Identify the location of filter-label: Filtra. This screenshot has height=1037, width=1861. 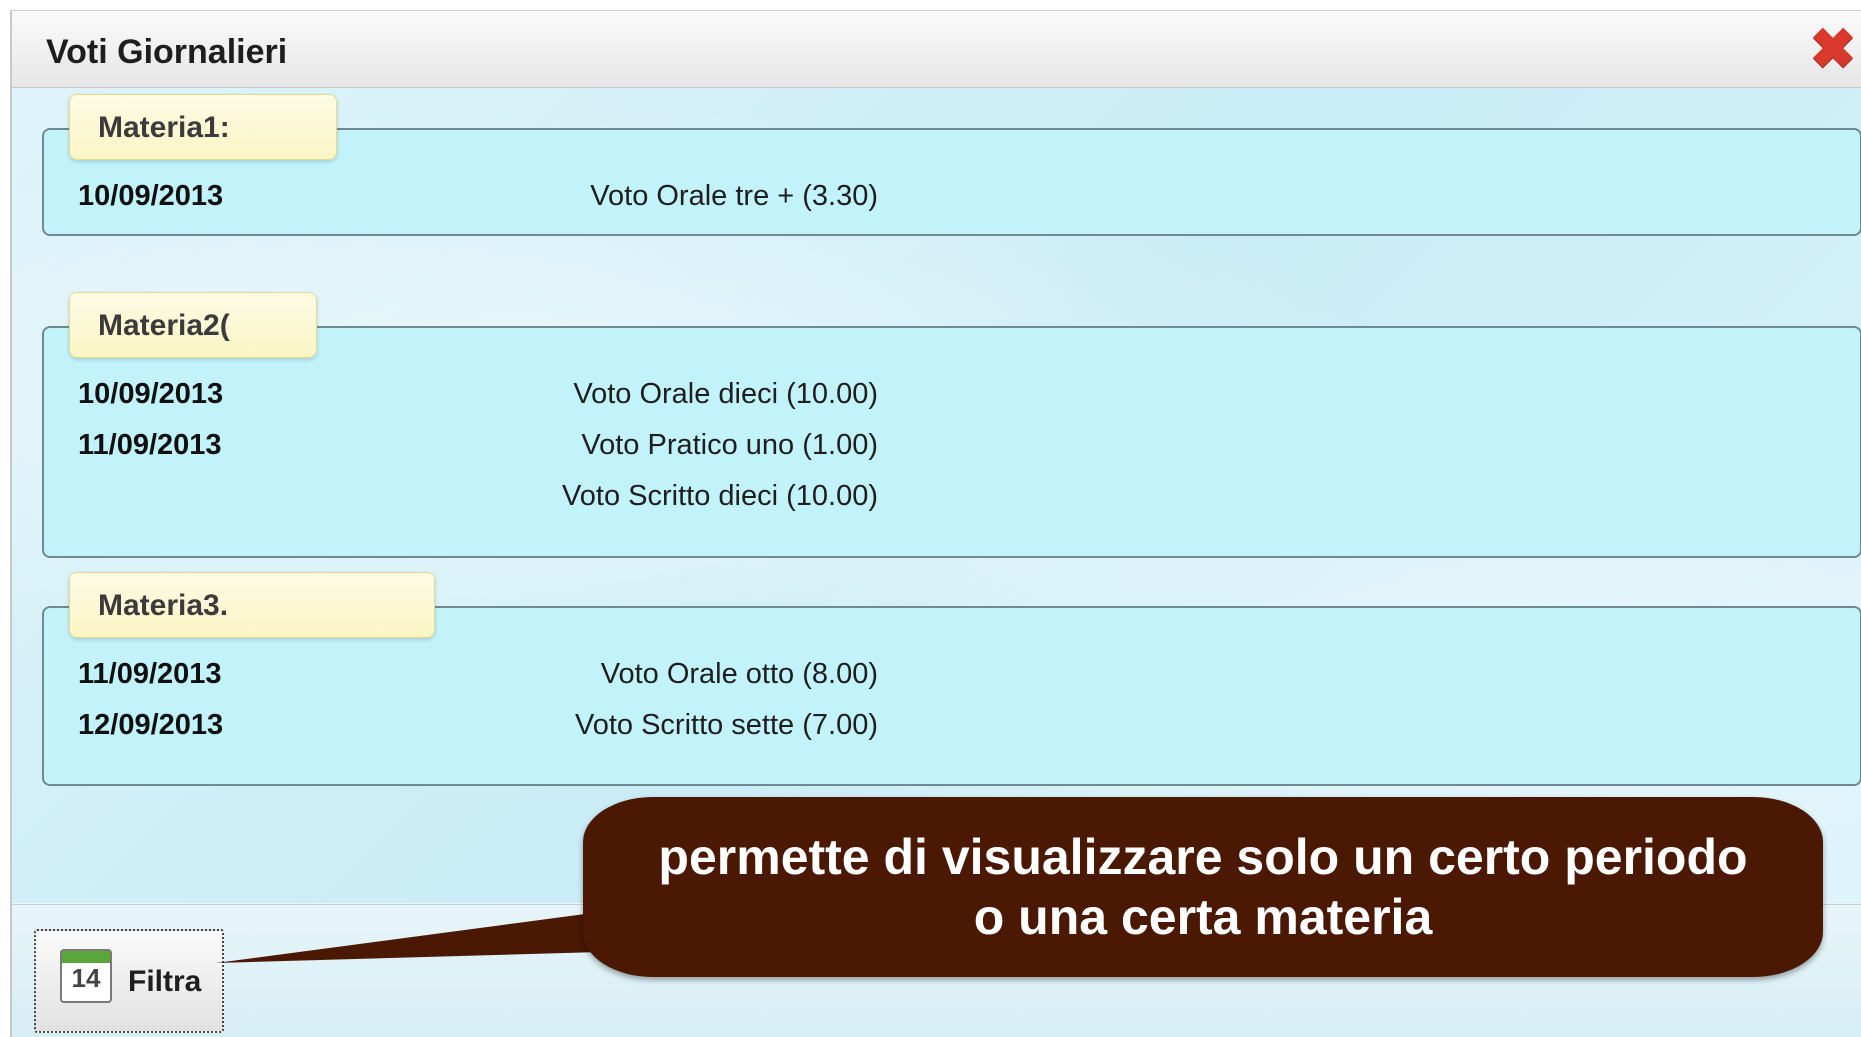
(165, 981).